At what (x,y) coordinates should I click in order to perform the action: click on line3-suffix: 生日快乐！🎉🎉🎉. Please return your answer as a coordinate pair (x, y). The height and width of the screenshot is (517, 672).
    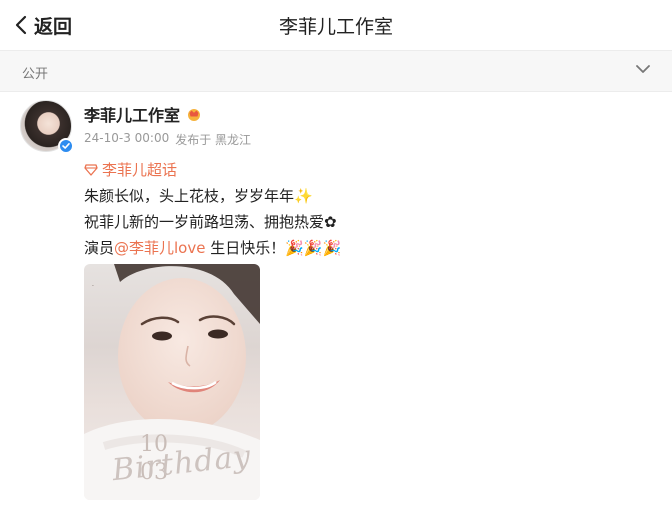
    Looking at the image, I should click on (273, 248).